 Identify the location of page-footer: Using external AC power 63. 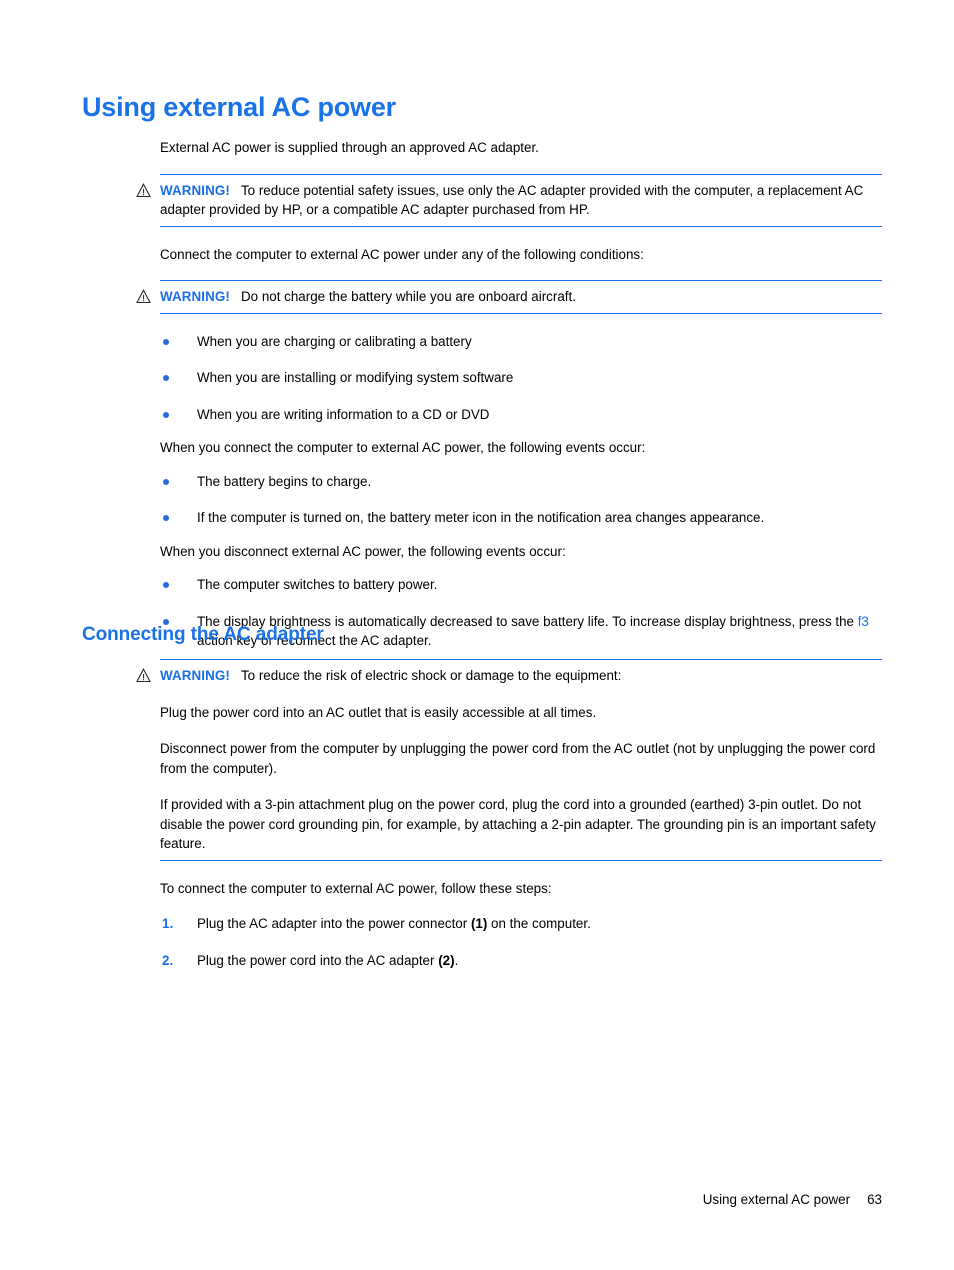
(477, 1199).